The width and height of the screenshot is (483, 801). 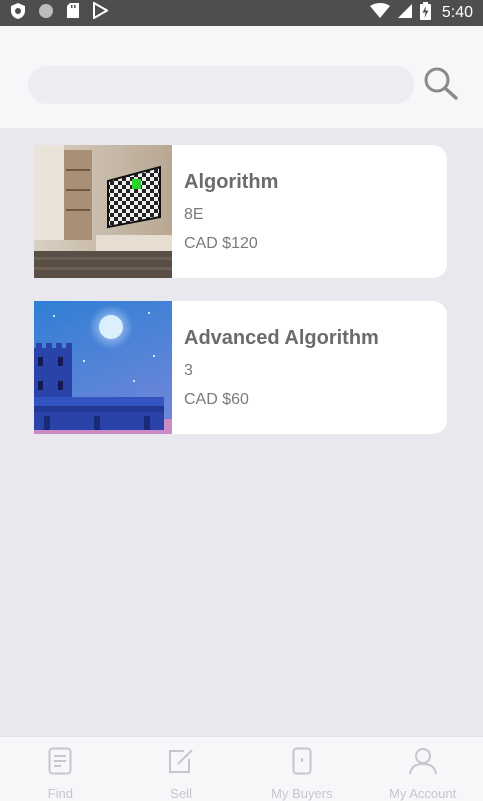 I want to click on listing-title: Algorithm, so click(x=231, y=182).